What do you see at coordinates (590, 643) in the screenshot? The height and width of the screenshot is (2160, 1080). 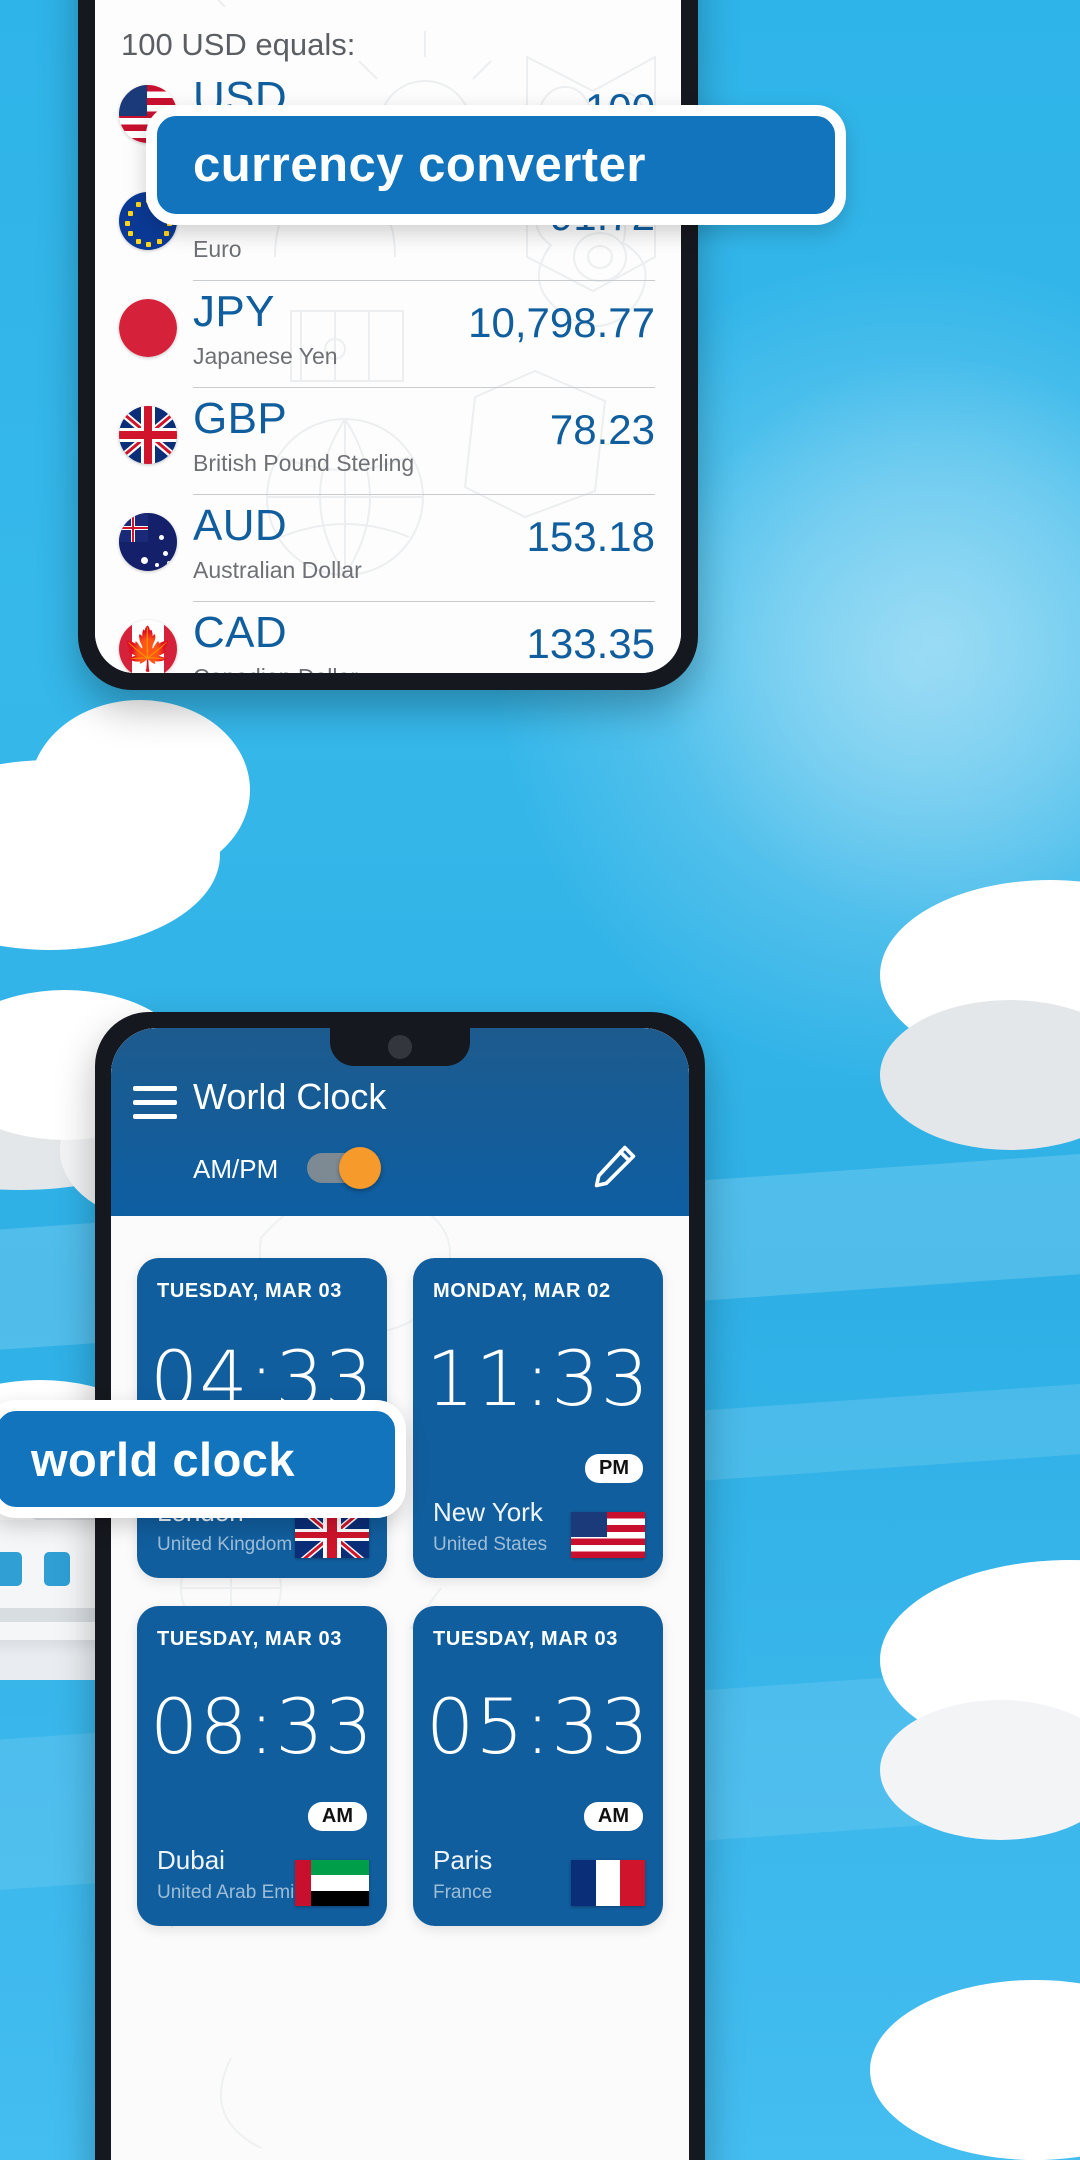 I see `currency-value: 133.35` at bounding box center [590, 643].